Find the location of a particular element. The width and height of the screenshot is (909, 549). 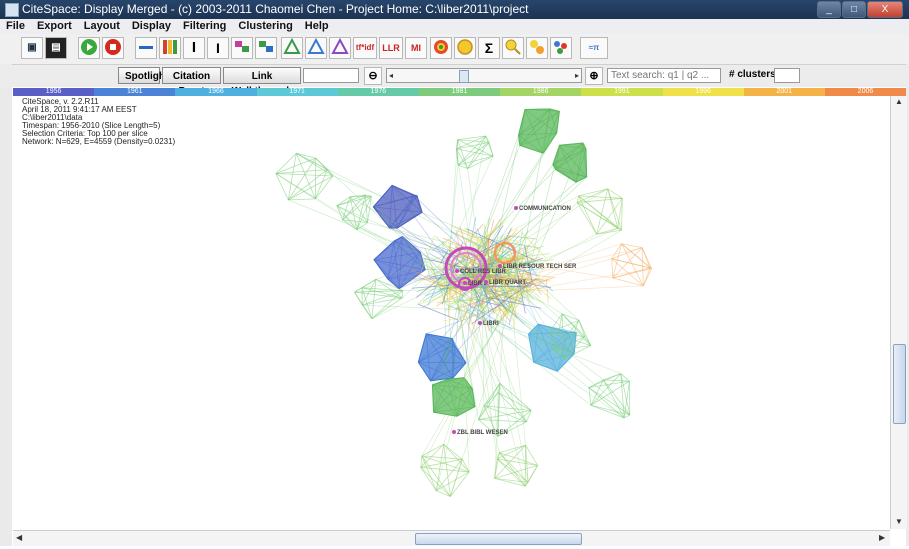

sigma-icon: Σ is located at coordinates (489, 48).